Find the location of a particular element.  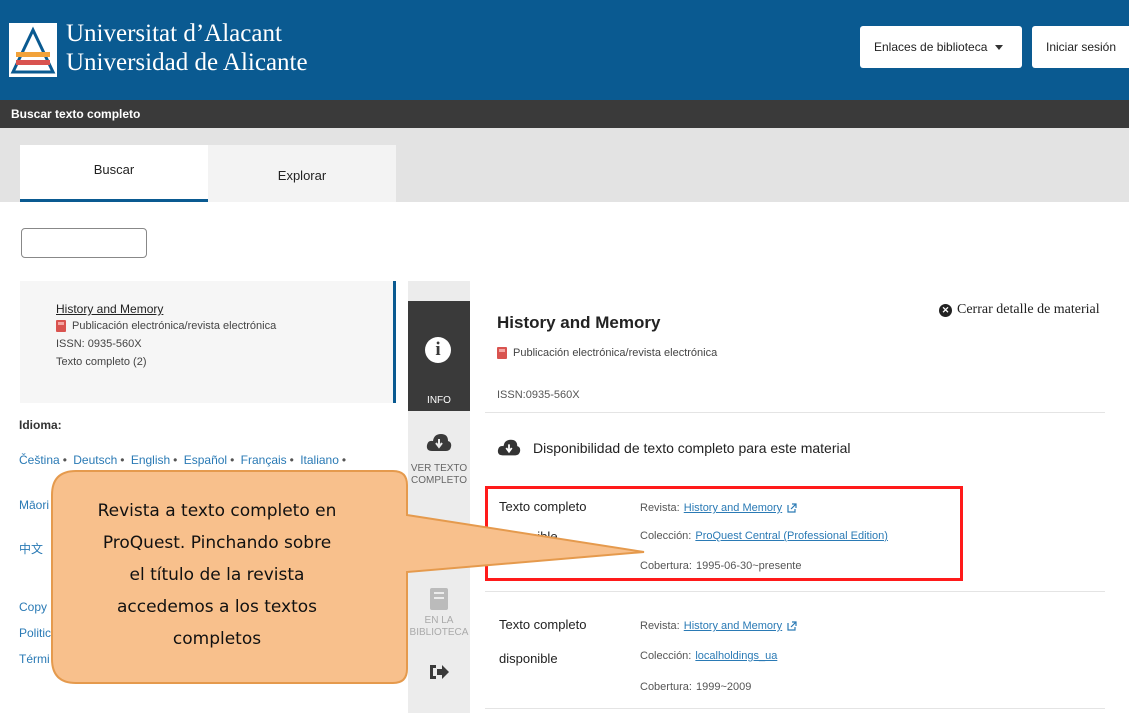

journal-key: Revista: is located at coordinates (660, 626).